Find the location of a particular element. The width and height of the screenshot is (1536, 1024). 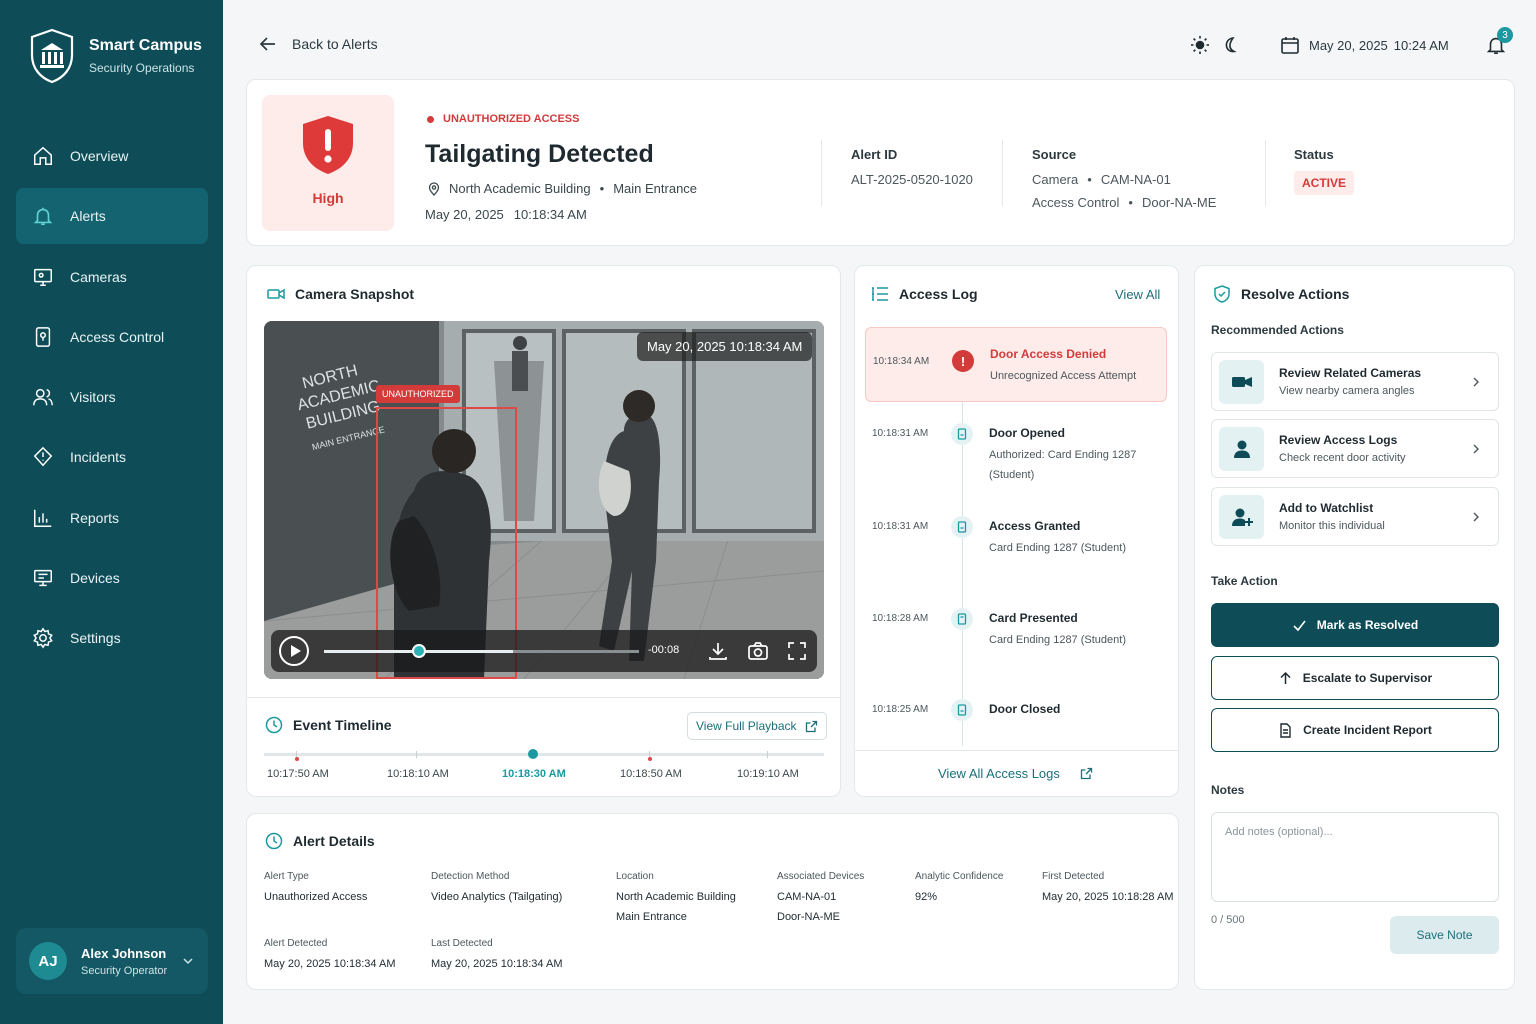

sidebar-item-devices: Devices is located at coordinates (112, 578).